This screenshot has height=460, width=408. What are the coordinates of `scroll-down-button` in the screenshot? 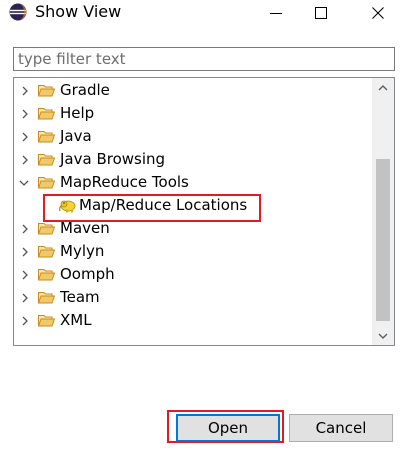 It's located at (383, 336).